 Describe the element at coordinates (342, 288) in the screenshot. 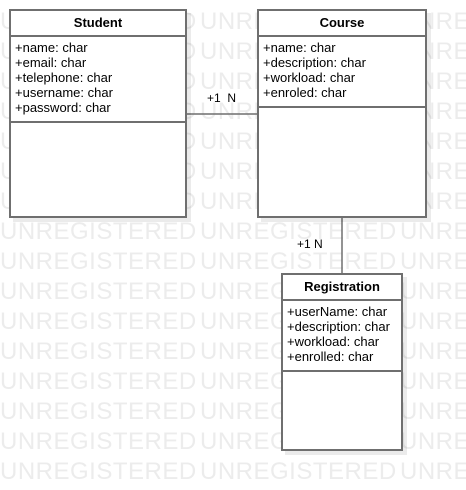

I see `class-registration-name: Registration` at that location.